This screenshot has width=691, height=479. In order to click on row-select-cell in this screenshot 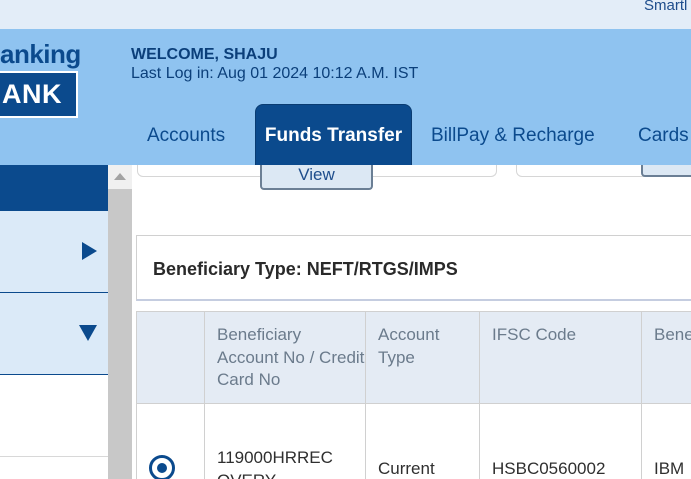, I will do `click(171, 441)`.